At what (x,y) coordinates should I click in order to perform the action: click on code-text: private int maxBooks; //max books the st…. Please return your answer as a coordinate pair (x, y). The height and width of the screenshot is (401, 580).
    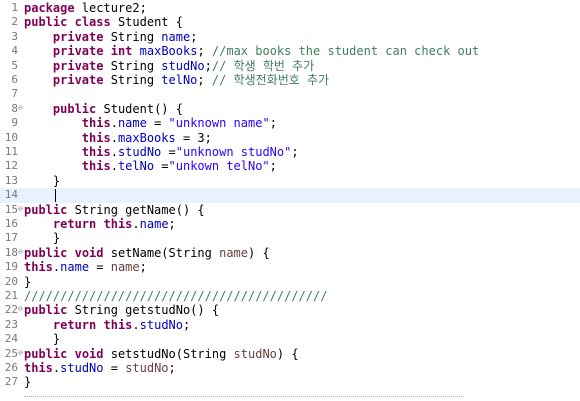
    Looking at the image, I should click on (251, 51).